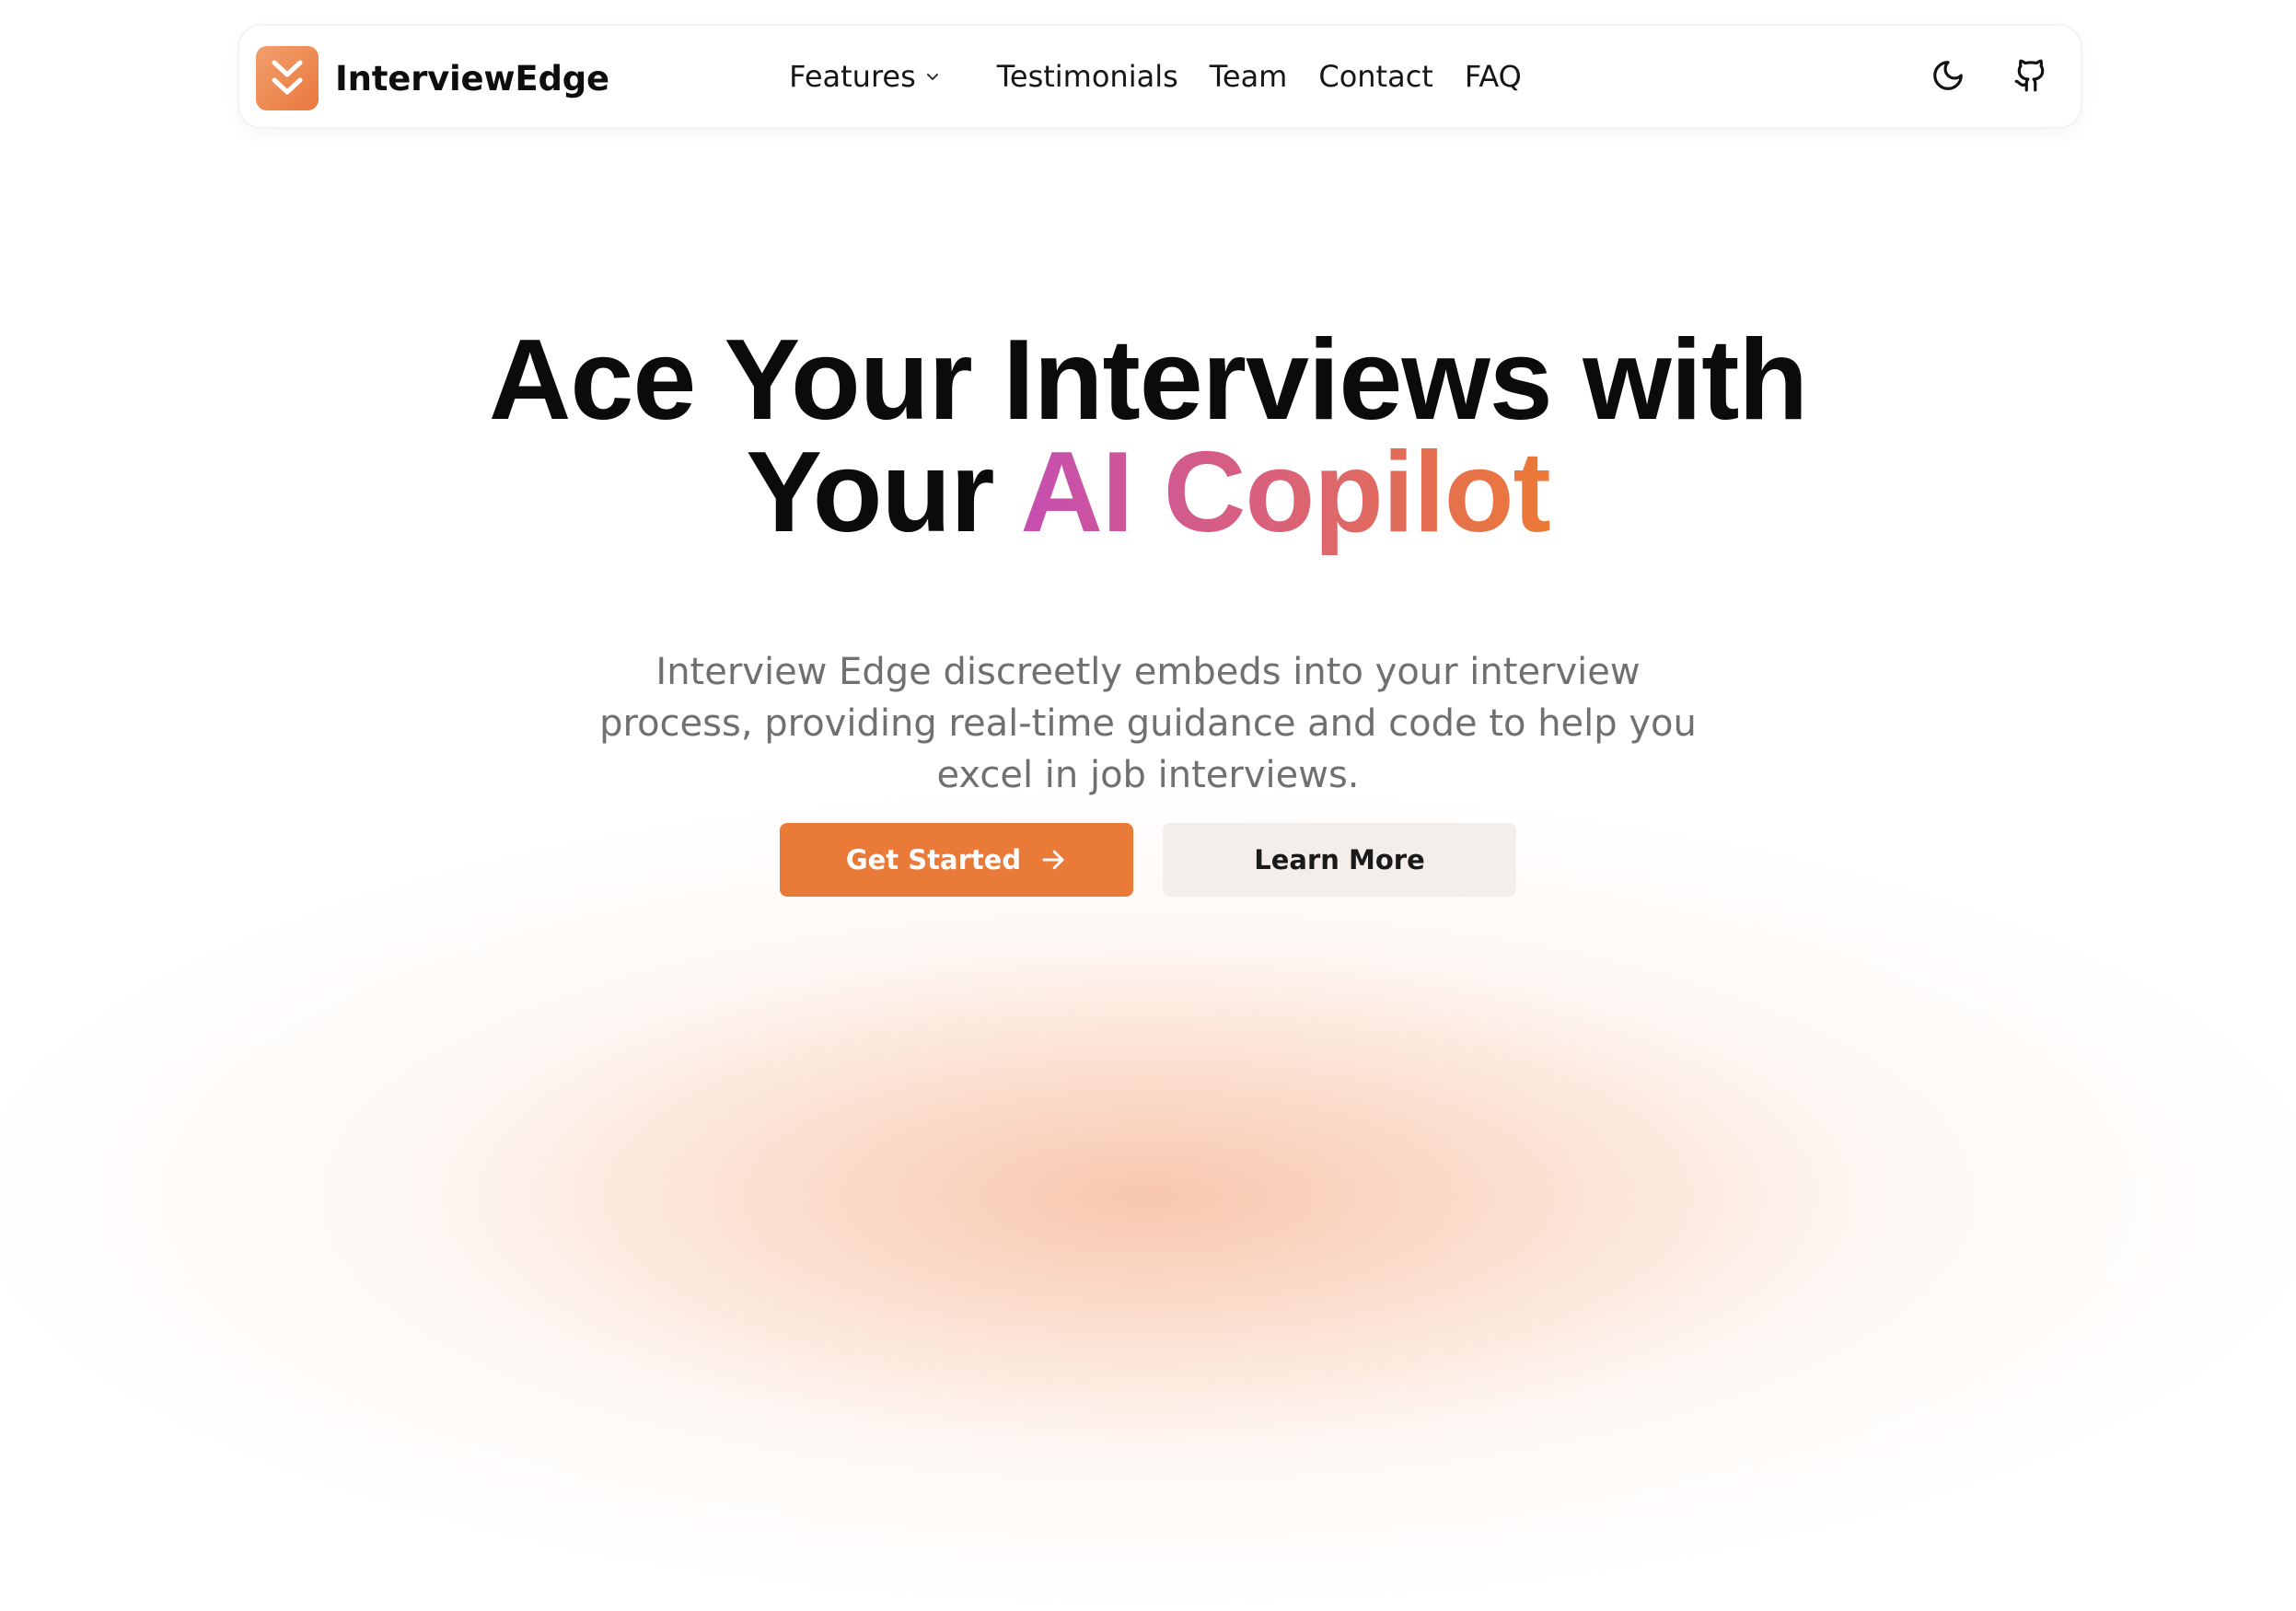 The height and width of the screenshot is (1611, 2296). What do you see at coordinates (853, 76) in the screenshot?
I see `nav-item-features-label: Features` at bounding box center [853, 76].